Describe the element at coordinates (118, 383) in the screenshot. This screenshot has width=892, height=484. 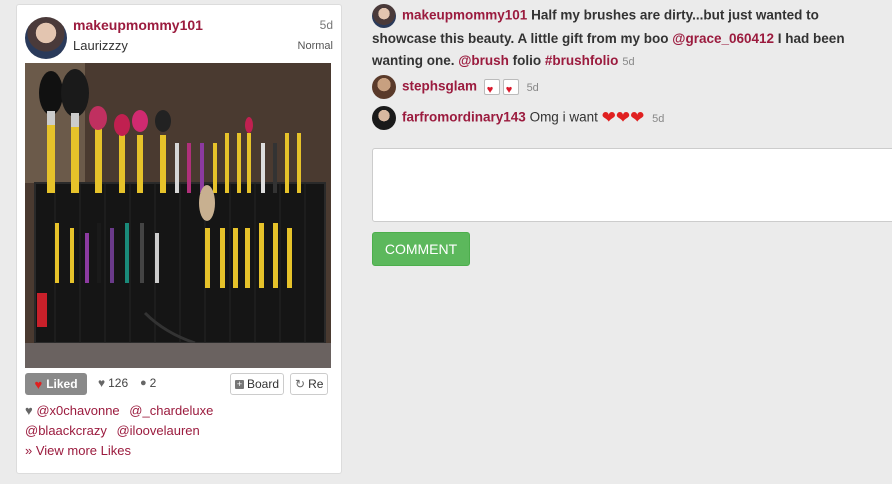
I see `likes-count: 126` at that location.